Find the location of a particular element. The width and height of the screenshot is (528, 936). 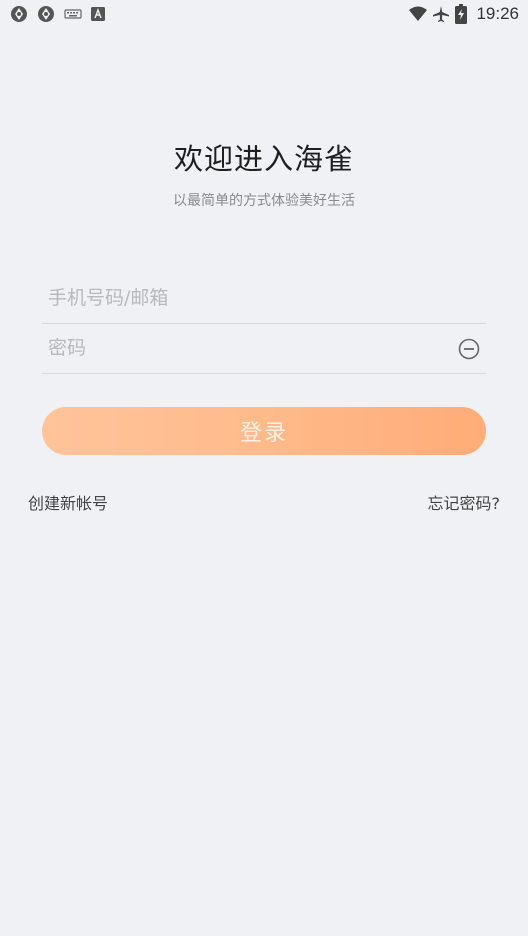

account-field is located at coordinates (264, 299).